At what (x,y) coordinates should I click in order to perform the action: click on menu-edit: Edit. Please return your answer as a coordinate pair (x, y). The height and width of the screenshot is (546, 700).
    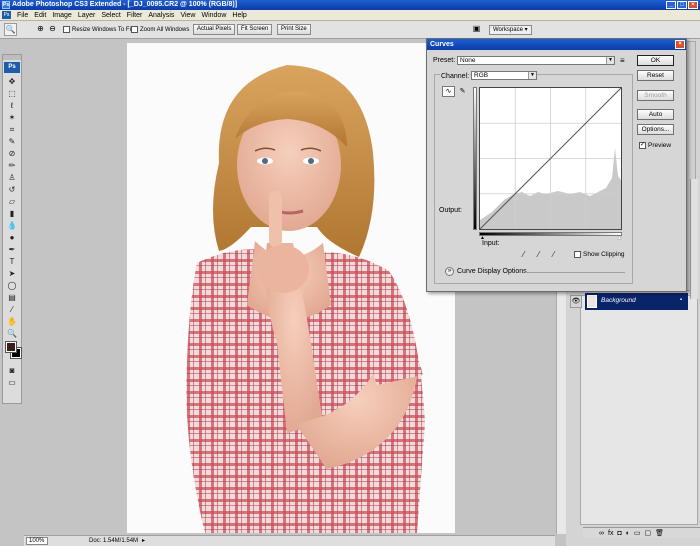
    Looking at the image, I should click on (40, 15).